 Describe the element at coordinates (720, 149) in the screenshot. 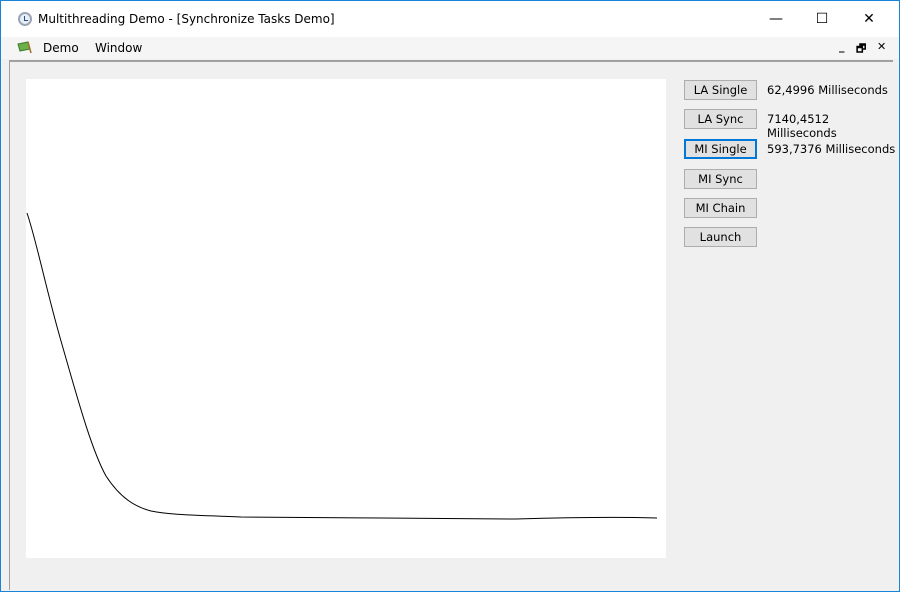

I see `mi-single-button: MI Single` at that location.